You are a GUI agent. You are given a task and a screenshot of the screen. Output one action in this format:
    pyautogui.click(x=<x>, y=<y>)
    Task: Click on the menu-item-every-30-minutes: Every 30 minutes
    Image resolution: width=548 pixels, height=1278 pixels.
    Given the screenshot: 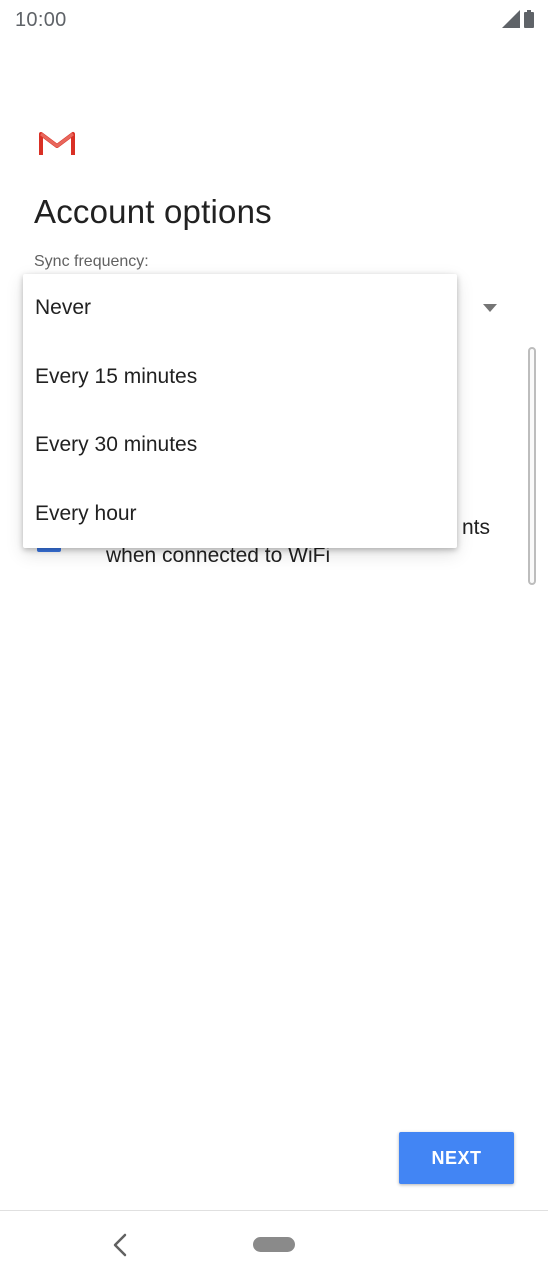 What is the action you would take?
    pyautogui.click(x=240, y=445)
    